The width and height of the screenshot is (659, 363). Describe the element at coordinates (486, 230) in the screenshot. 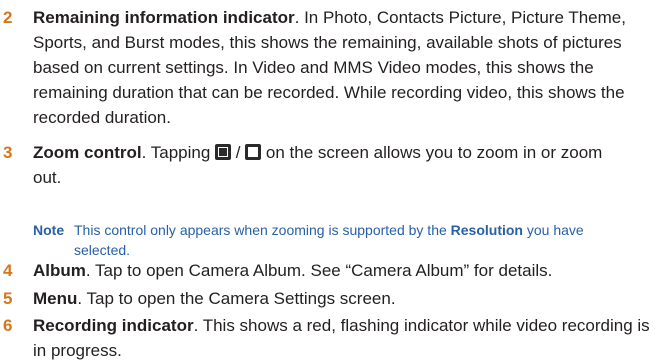

I see `note-term: Resolution` at that location.